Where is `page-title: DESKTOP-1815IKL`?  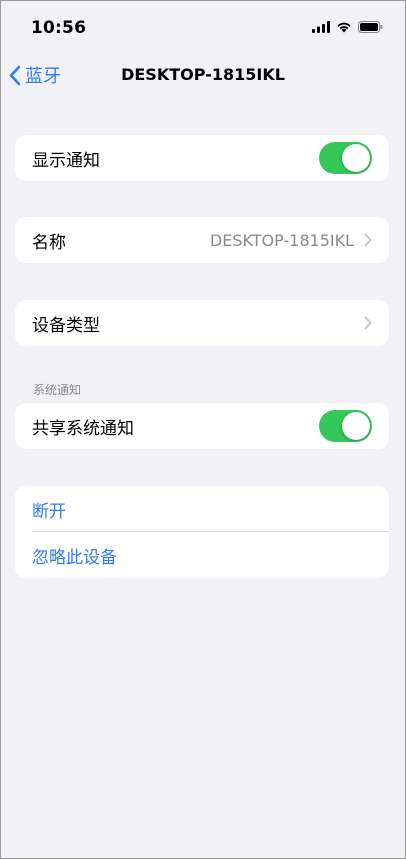 page-title: DESKTOP-1815IKL is located at coordinates (203, 74).